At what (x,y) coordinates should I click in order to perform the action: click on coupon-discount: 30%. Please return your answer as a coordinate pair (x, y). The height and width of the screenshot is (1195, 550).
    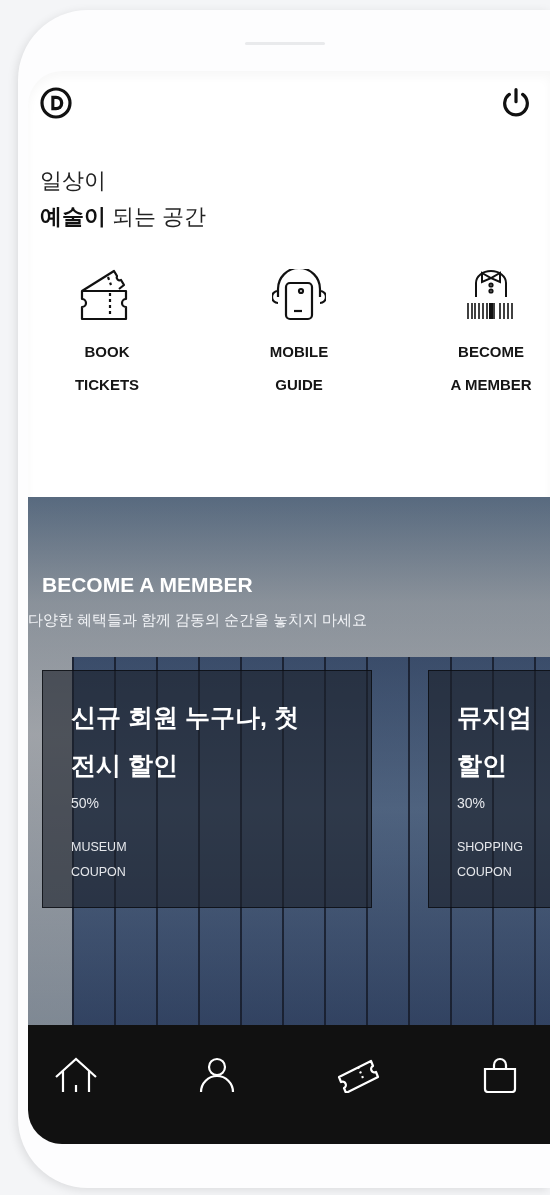
    Looking at the image, I should click on (472, 803).